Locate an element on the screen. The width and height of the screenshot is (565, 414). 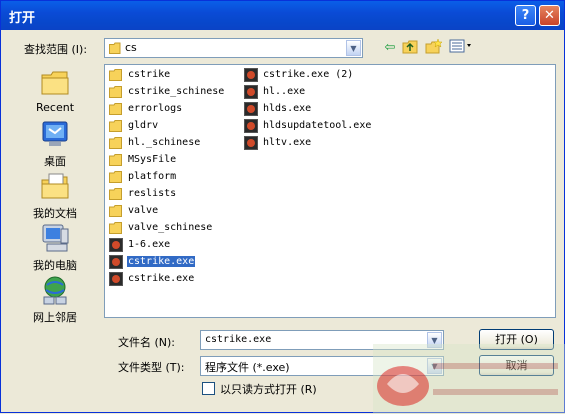
file-name: MSysFile is located at coordinates (152, 159).